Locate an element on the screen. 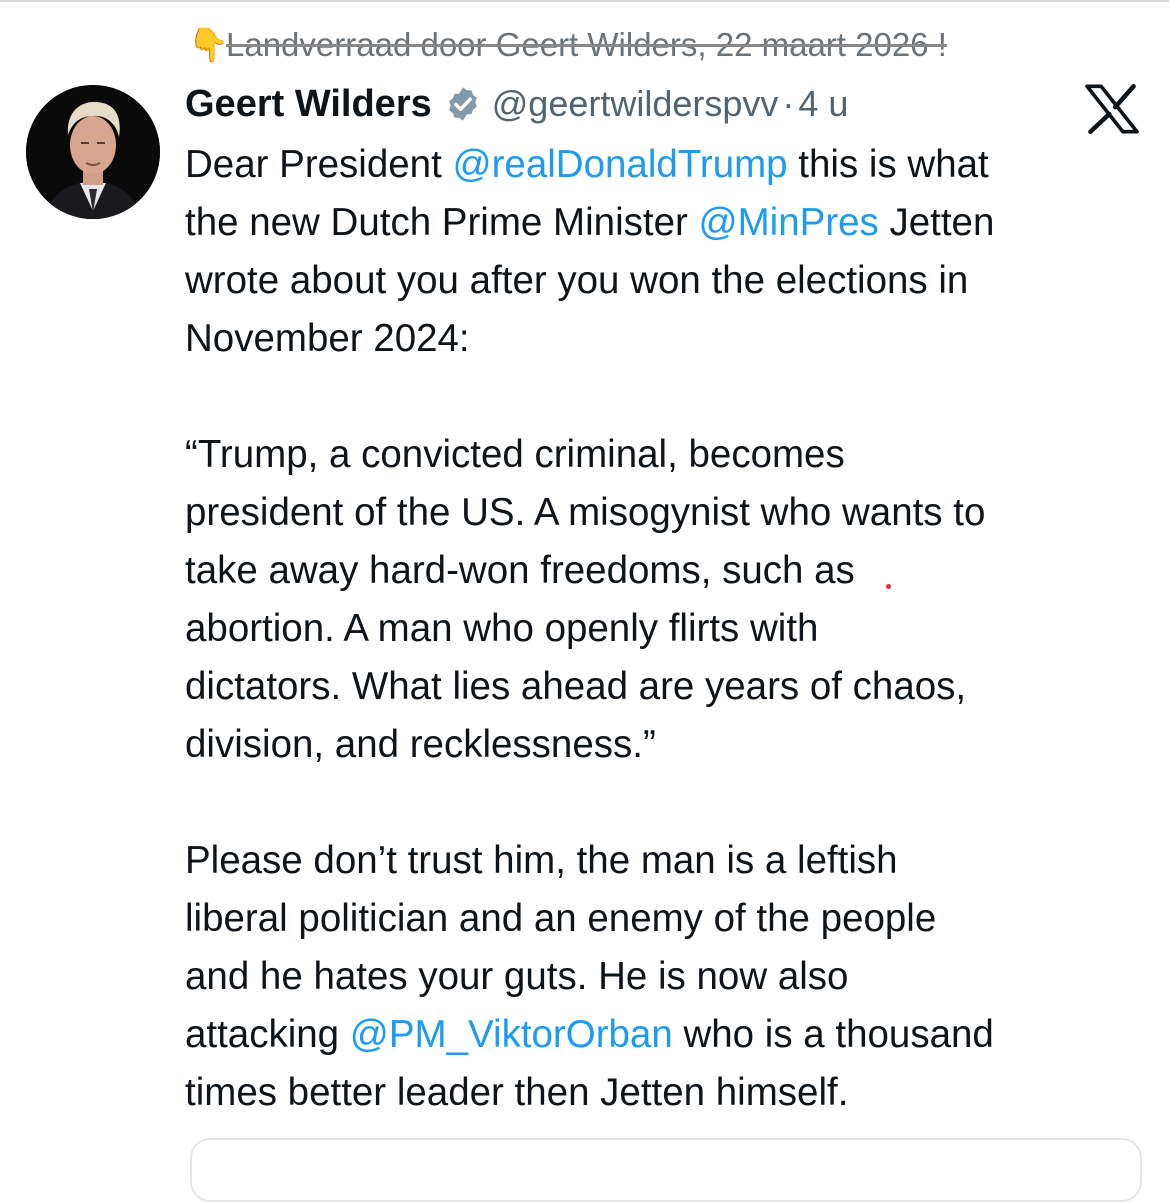 The image size is (1169, 1202). body-line: and he hates your guts. He is now also is located at coordinates (517, 976).